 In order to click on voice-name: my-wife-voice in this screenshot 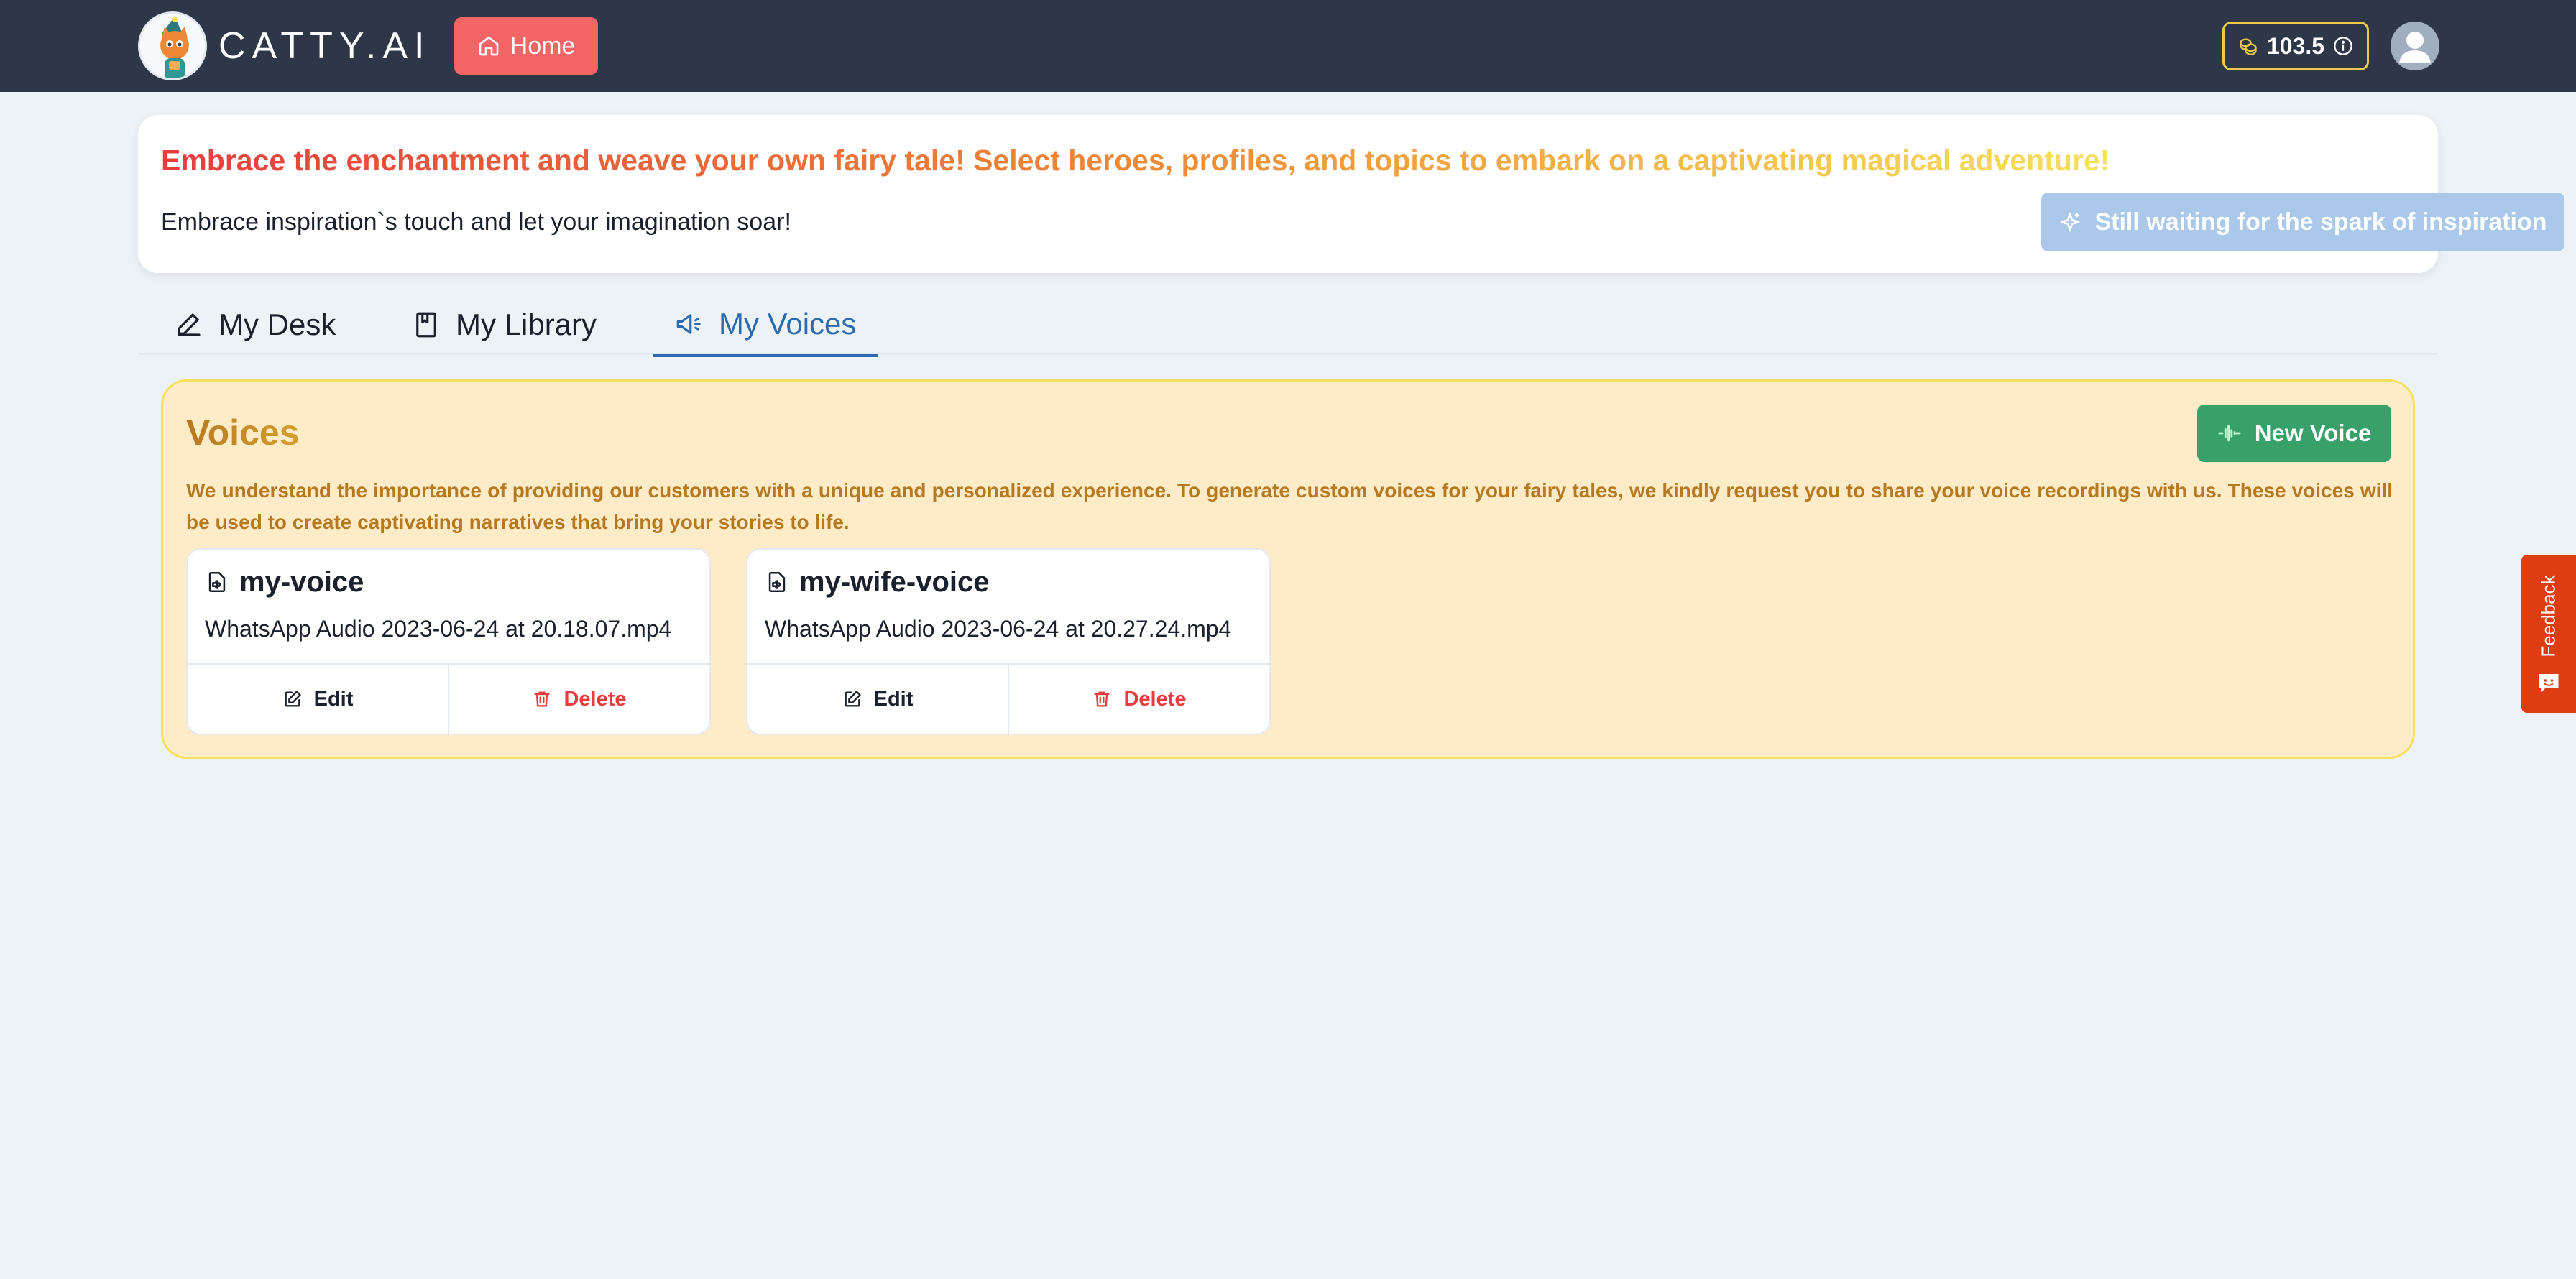, I will do `click(894, 582)`.